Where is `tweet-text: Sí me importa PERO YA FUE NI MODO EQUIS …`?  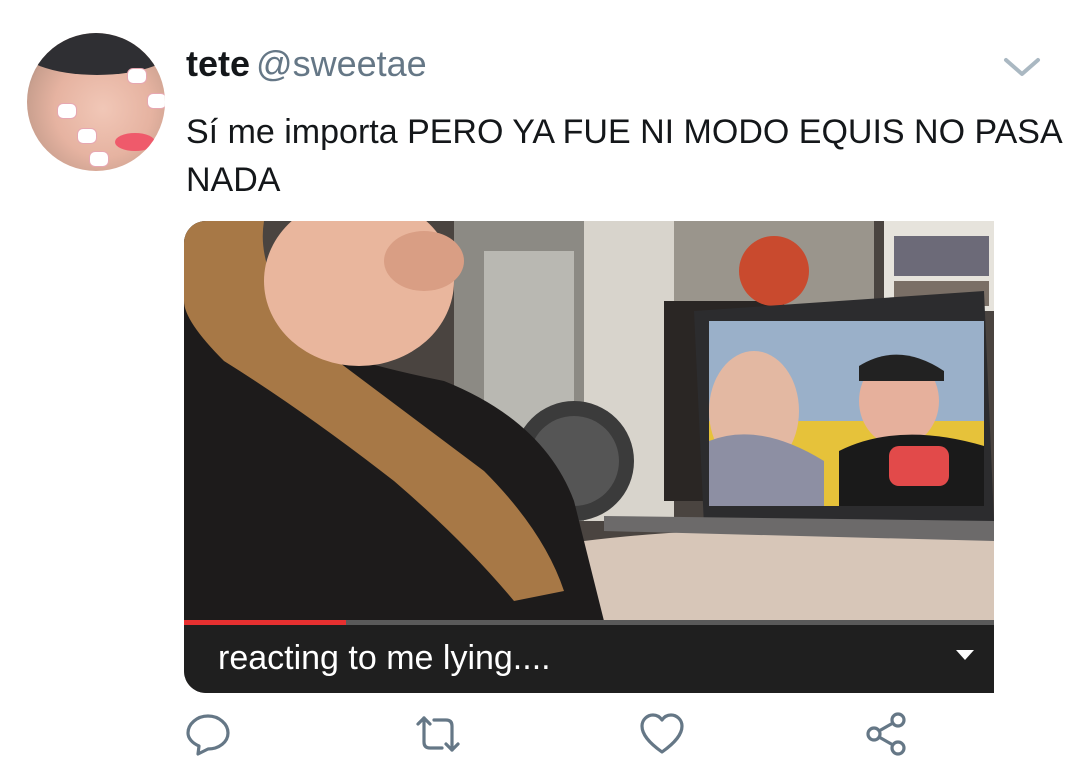 tweet-text: Sí me importa PERO YA FUE NI MODO EQUIS … is located at coordinates (623, 156).